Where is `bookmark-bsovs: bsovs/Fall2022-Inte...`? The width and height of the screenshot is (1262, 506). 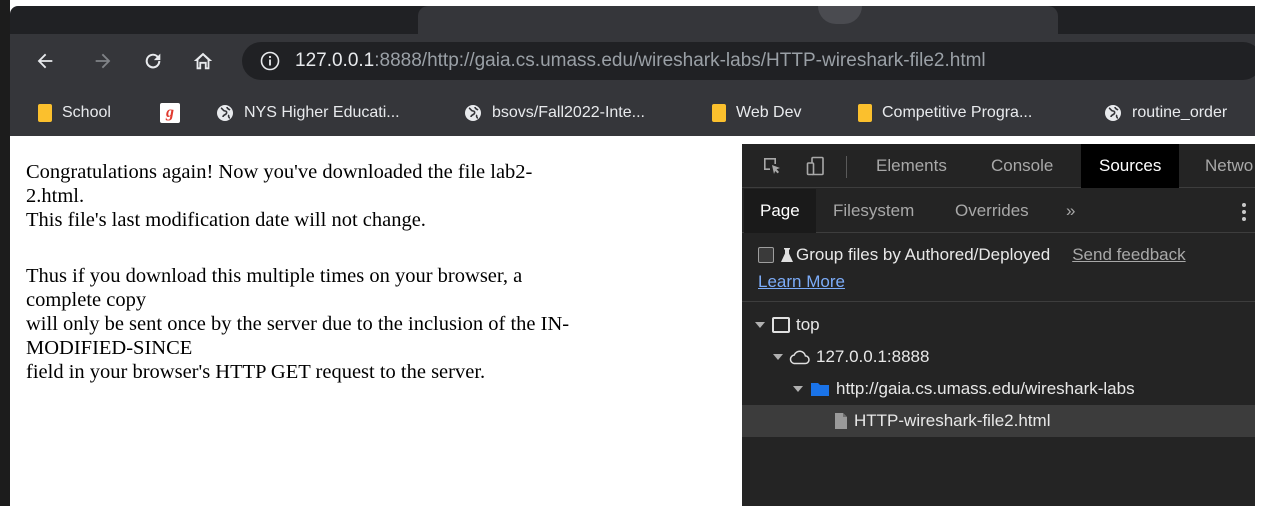
bookmark-bsovs: bsovs/Fall2022-Inte... is located at coordinates (554, 113).